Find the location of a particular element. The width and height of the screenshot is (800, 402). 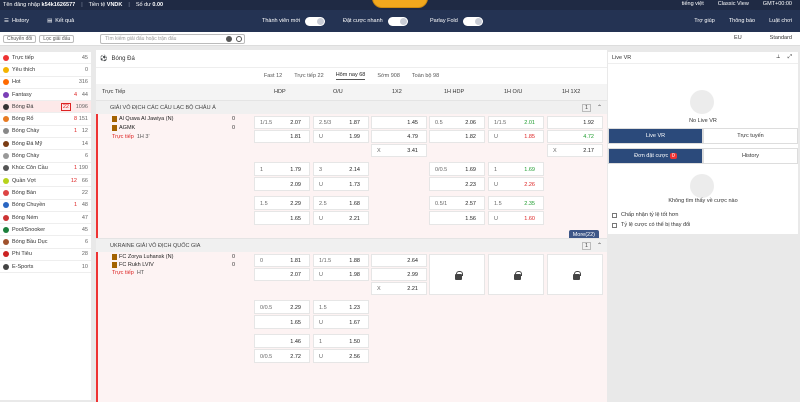

odds-cell: 0/0.5 2.29 is located at coordinates (282, 307).